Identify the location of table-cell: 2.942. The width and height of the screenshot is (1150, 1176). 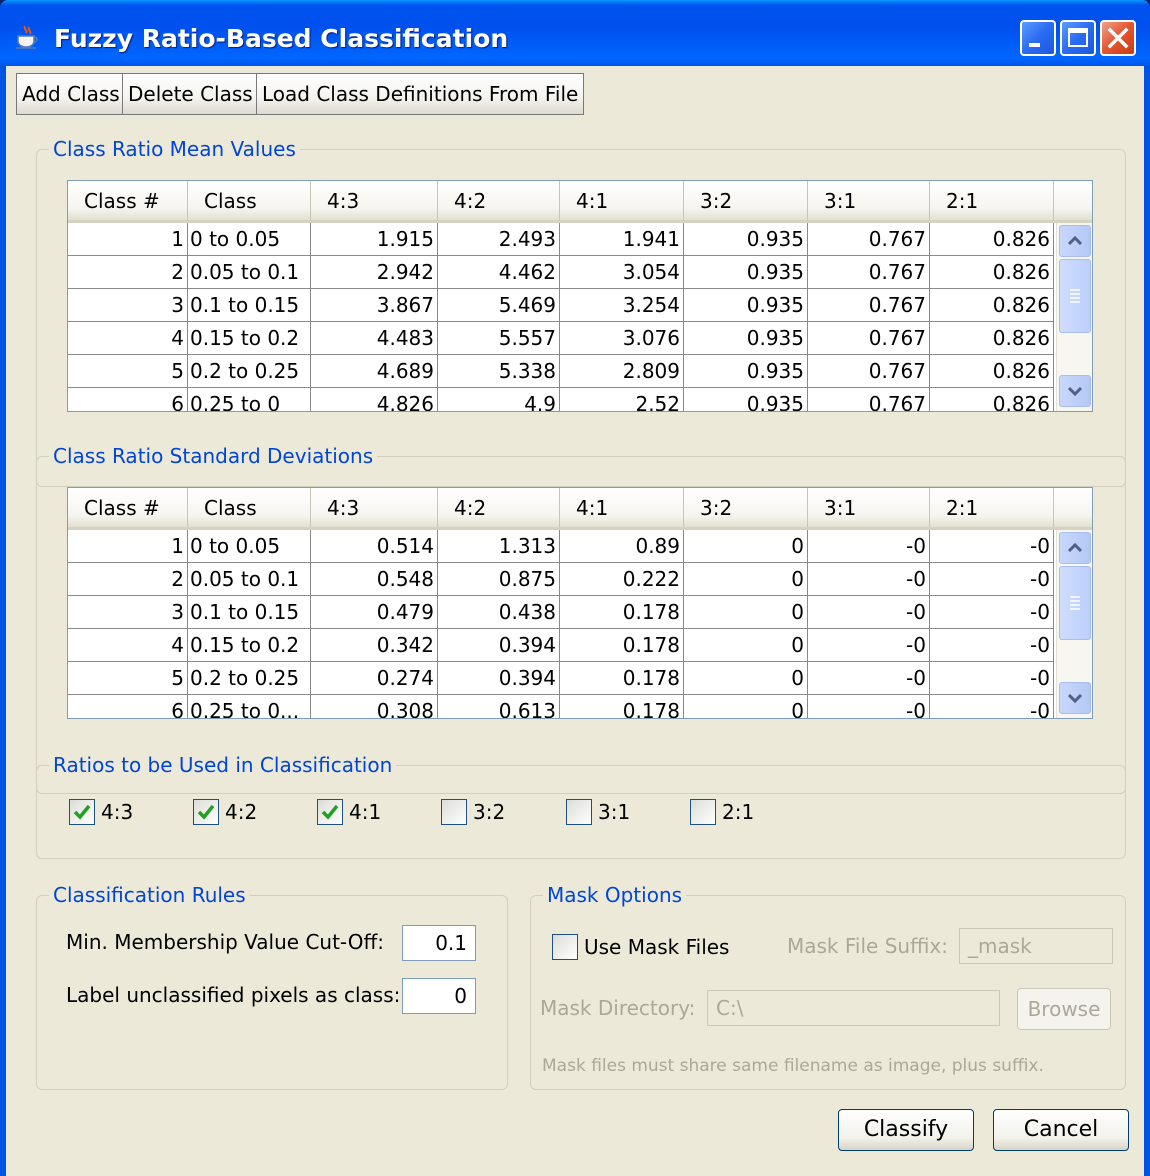
(374, 272).